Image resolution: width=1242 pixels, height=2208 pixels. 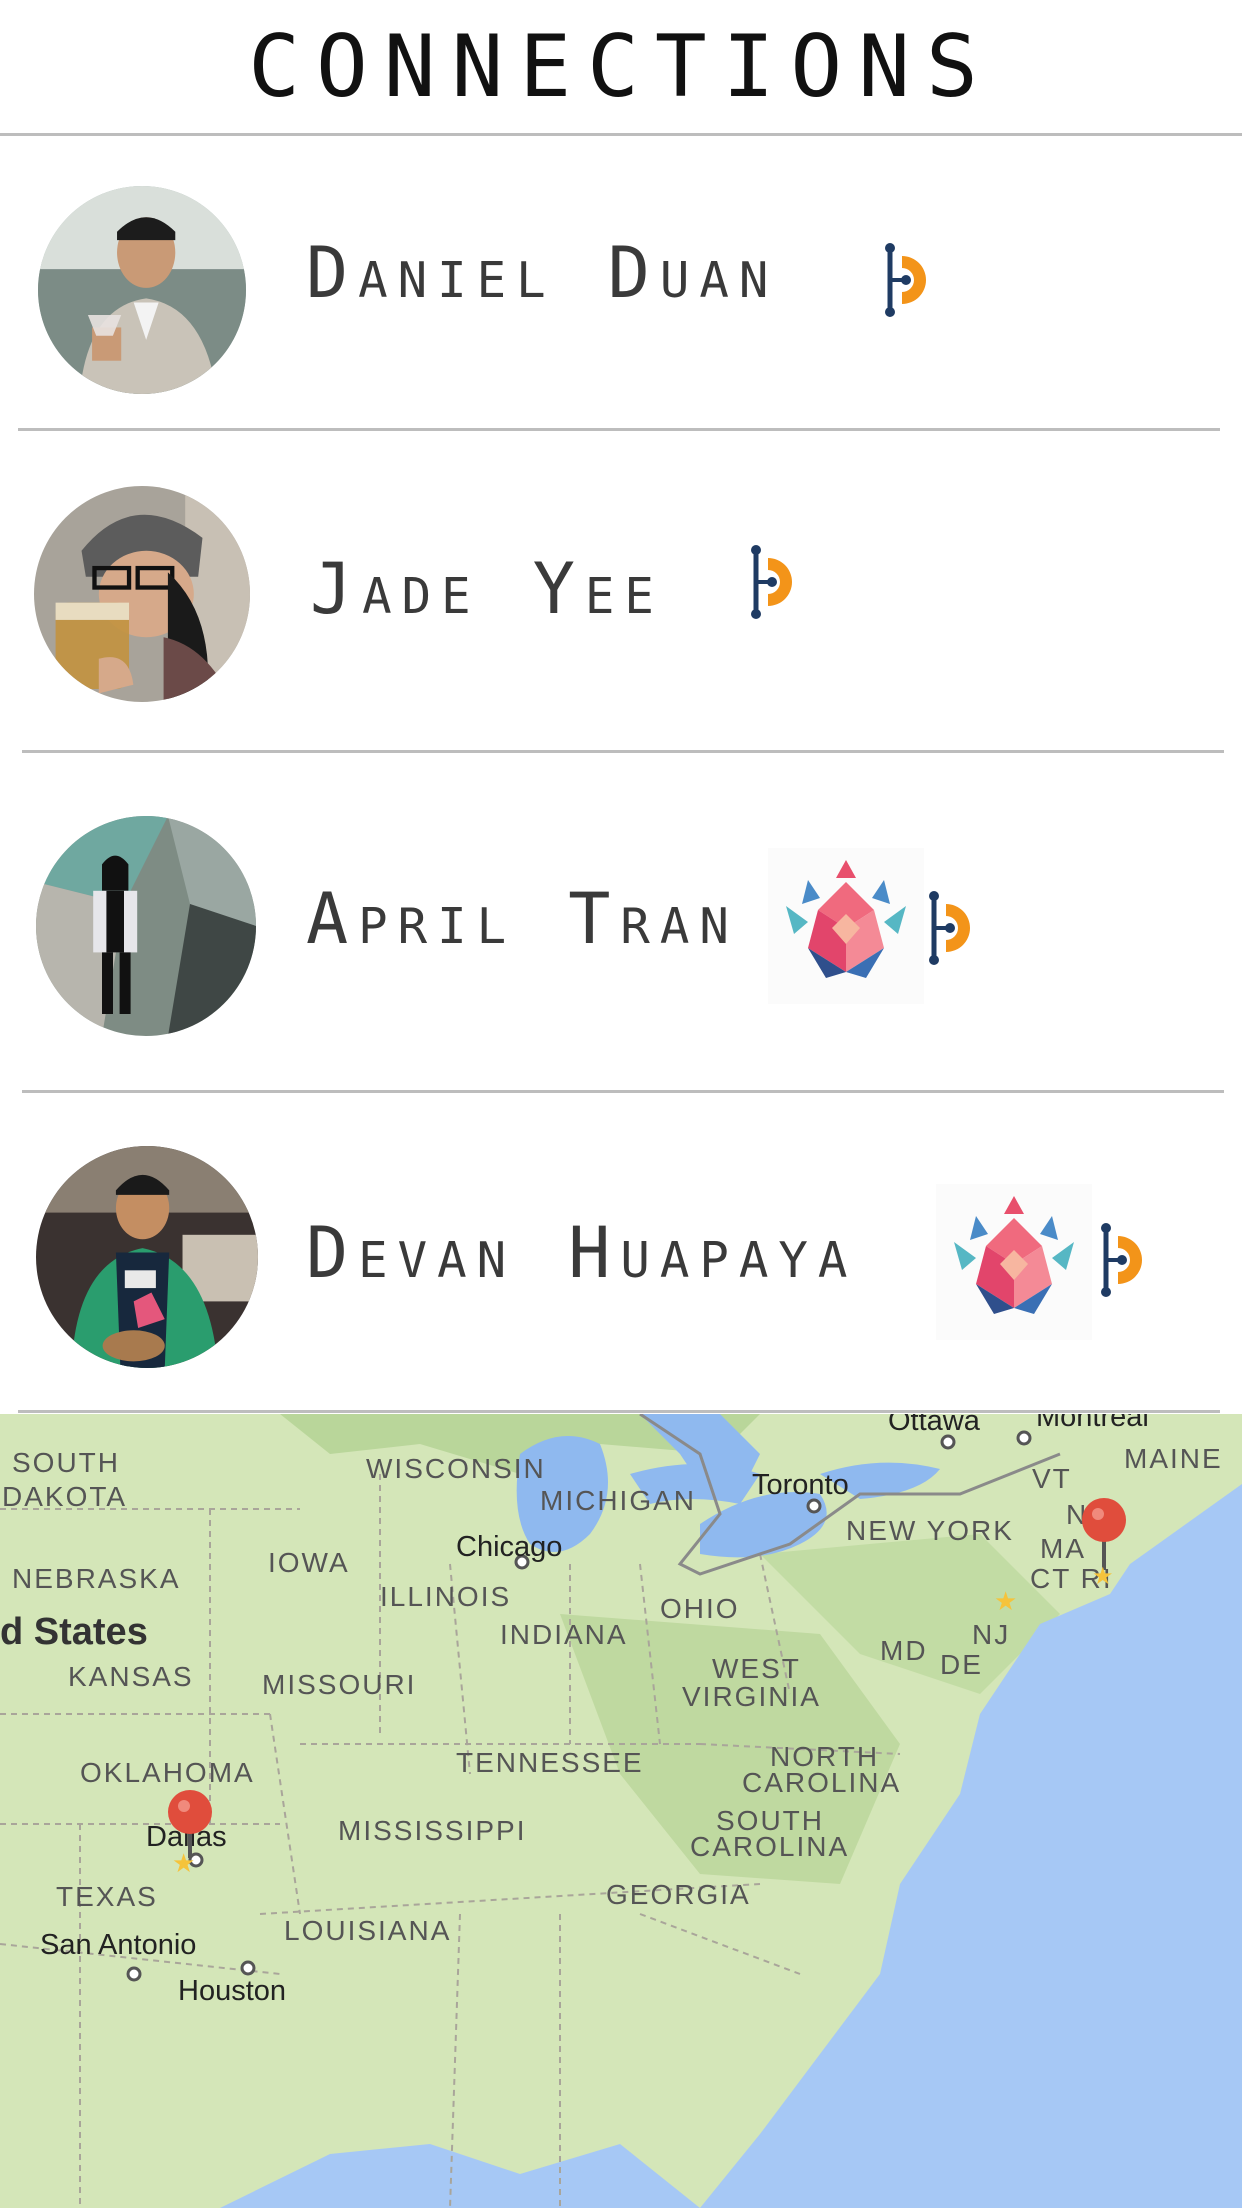 I want to click on page-title: CONNECTIONS, so click(x=621, y=66).